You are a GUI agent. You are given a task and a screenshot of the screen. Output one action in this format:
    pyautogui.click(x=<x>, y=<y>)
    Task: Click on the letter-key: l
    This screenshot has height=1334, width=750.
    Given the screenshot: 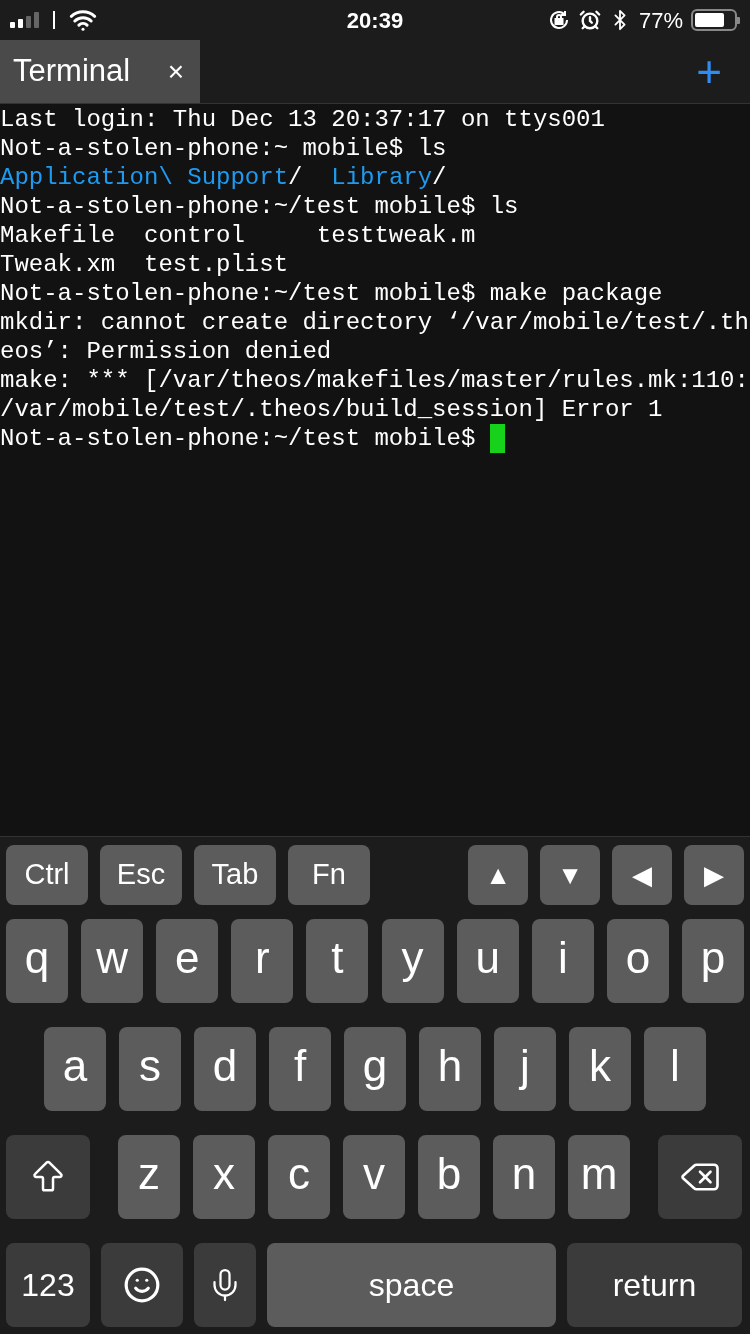 What is the action you would take?
    pyautogui.click(x=675, y=1069)
    